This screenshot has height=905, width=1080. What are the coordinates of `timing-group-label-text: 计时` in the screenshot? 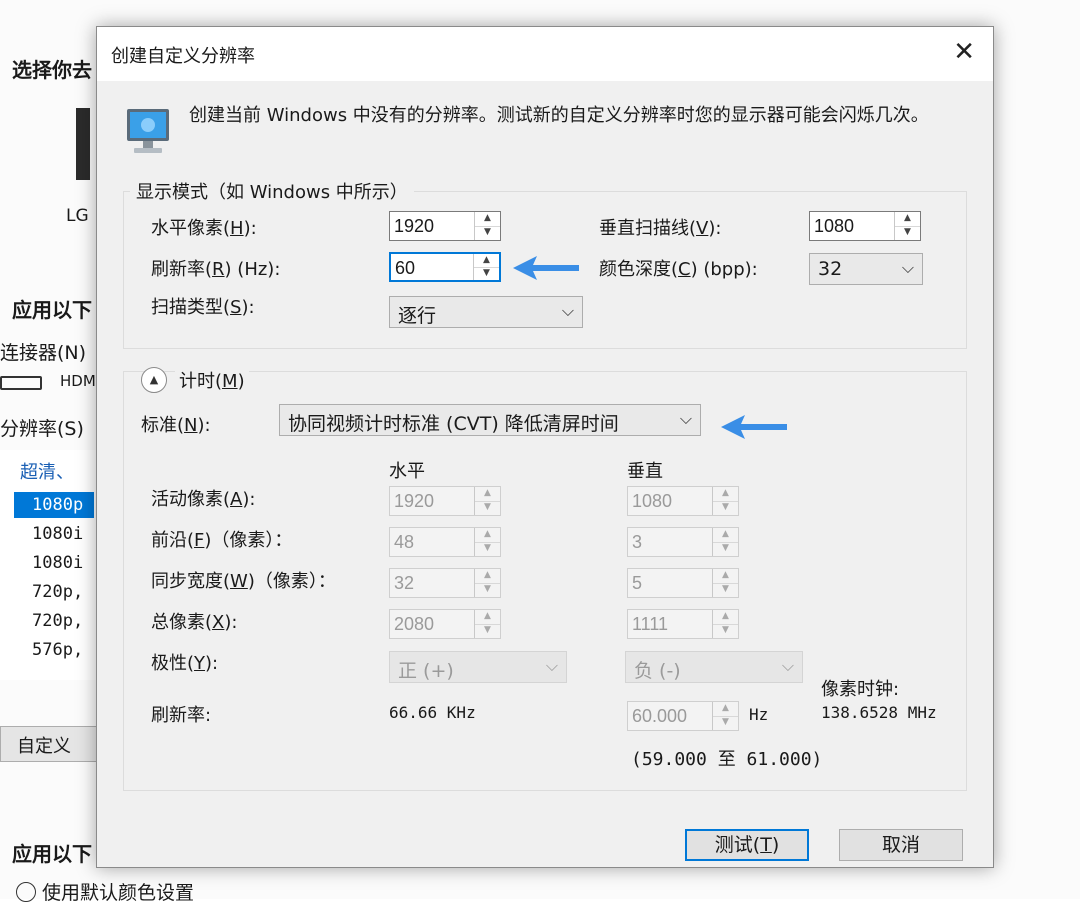 It's located at (197, 381).